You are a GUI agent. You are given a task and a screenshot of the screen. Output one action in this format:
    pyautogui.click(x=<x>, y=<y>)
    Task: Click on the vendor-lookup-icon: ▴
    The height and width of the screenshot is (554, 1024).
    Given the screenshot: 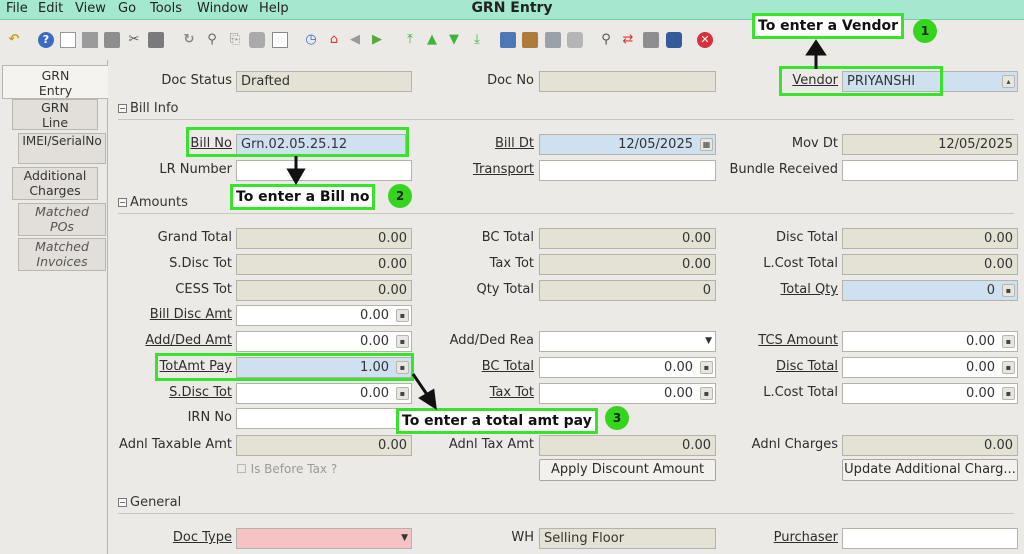 What is the action you would take?
    pyautogui.click(x=1008, y=81)
    